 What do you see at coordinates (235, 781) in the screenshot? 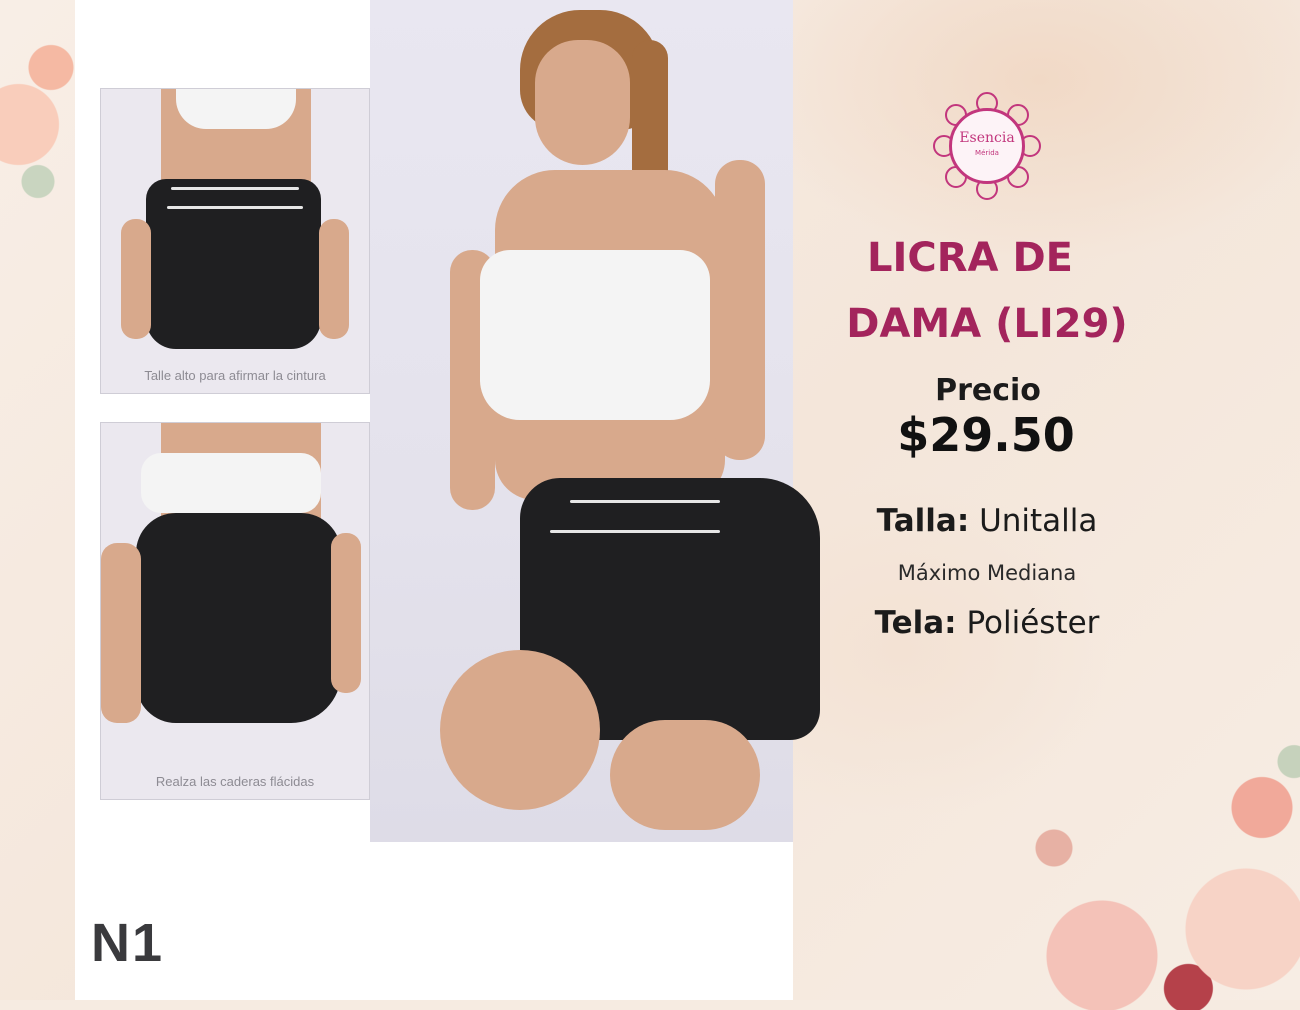
I see `inset-caption: Realza las caderas flácidas` at bounding box center [235, 781].